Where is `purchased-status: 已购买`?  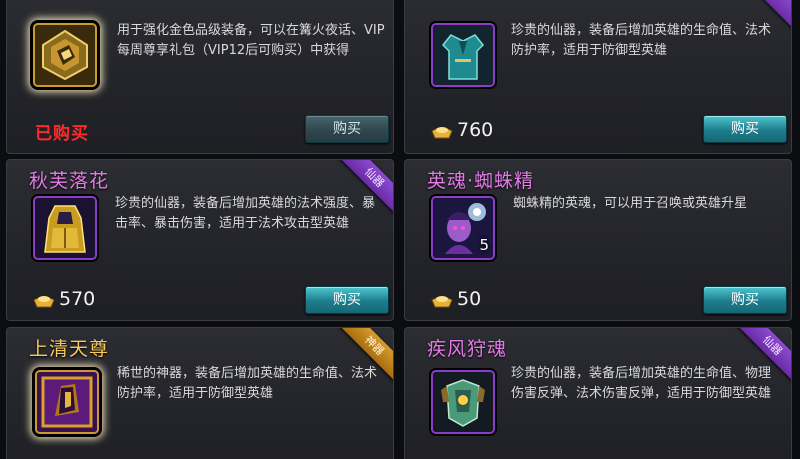
purchased-status: 已购买 is located at coordinates (62, 134).